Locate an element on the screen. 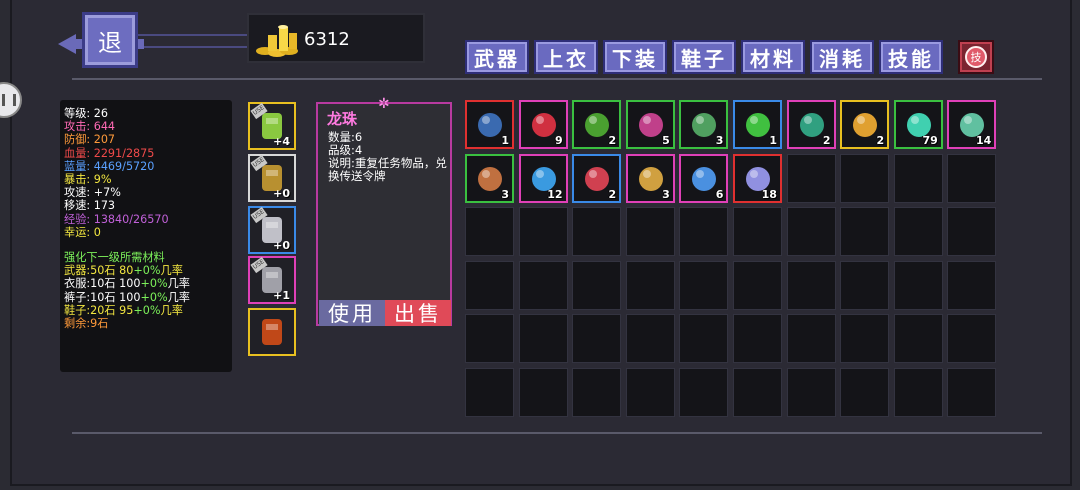 This screenshot has width=1080, height=490. equip-level: +4 is located at coordinates (281, 141).